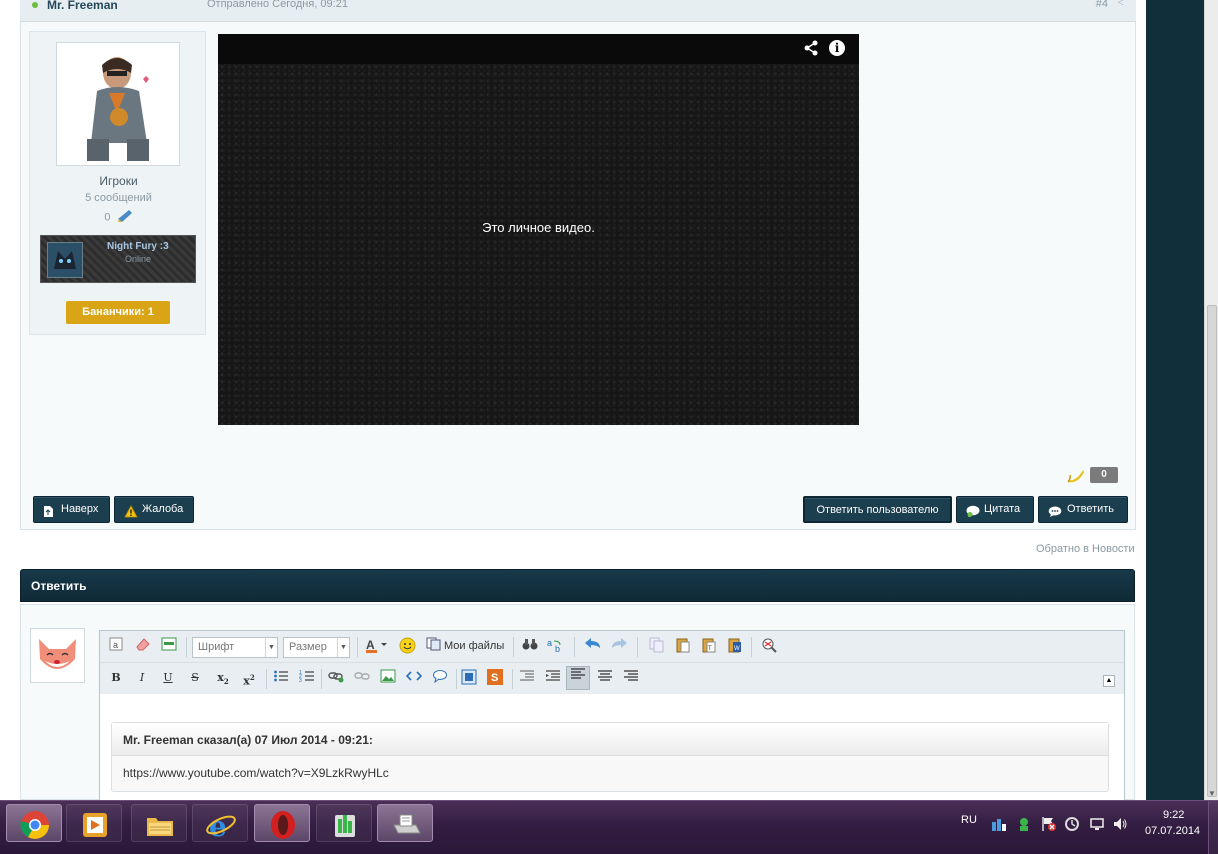 This screenshot has width=1218, height=854. I want to click on align-left-icon, so click(578, 678).